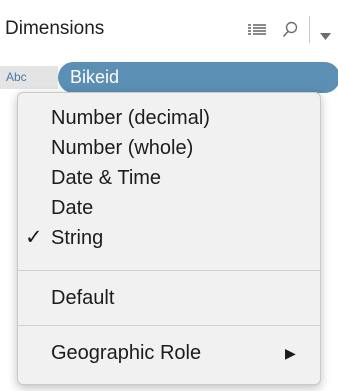 This screenshot has width=338, height=391. Describe the element at coordinates (325, 36) in the screenshot. I see `chevron-down-icon` at that location.